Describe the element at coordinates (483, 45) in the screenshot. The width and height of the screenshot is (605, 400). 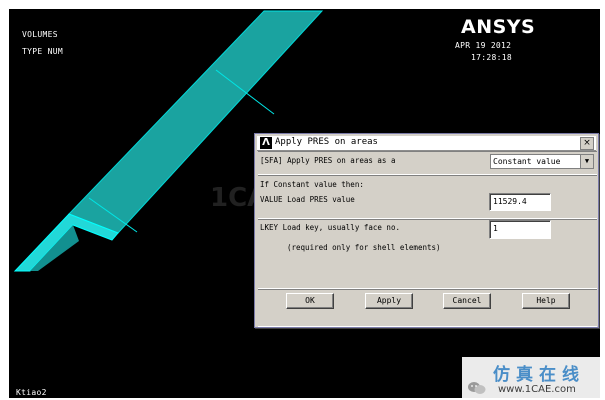
I see `date-label: APR 19 2012` at that location.